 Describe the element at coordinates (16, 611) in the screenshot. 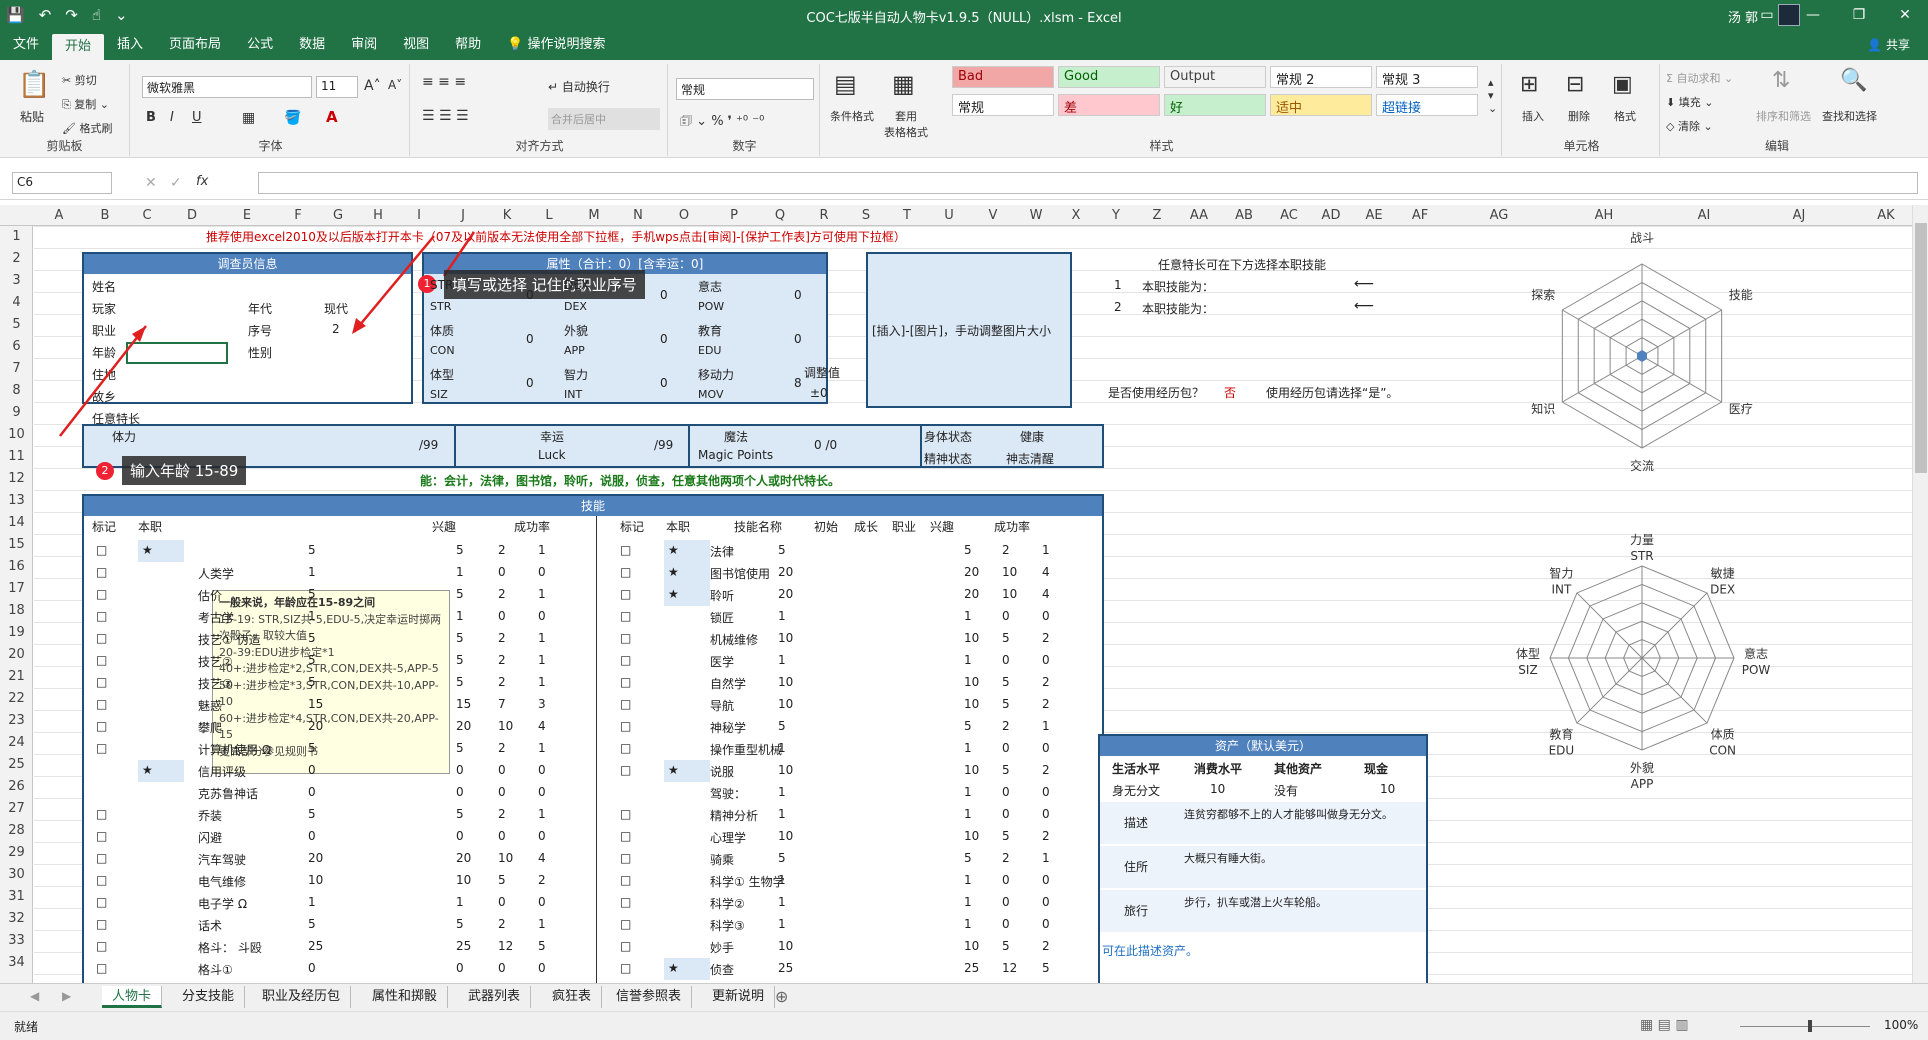

I see `row-header-18: 18` at that location.